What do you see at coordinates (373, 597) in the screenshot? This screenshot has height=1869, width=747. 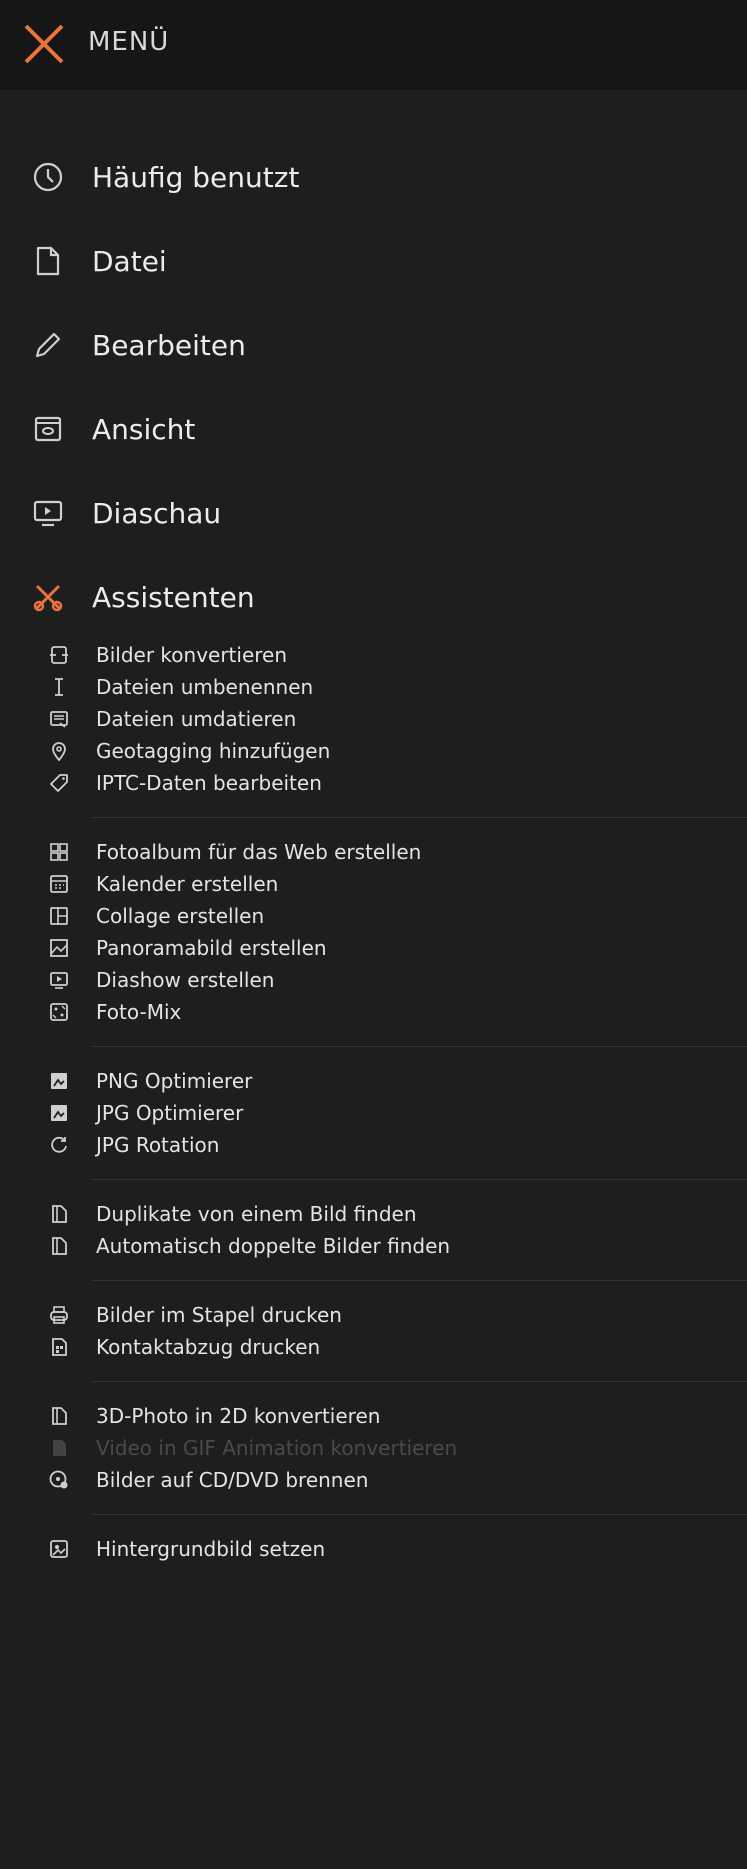 I see `menu-item-assistenten: Assistenten` at bounding box center [373, 597].